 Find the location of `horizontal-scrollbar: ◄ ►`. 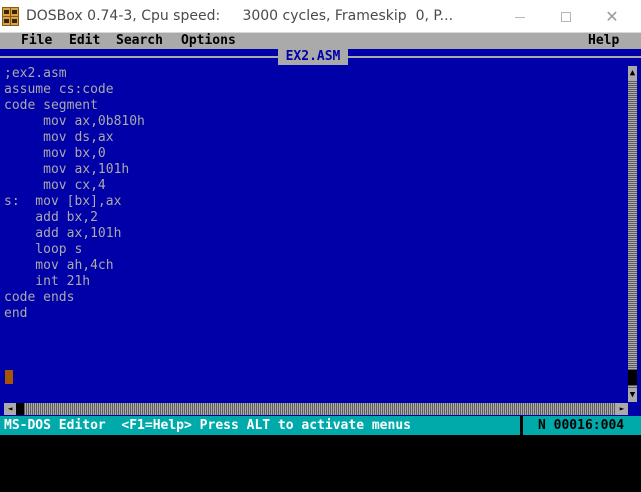

horizontal-scrollbar: ◄ ► is located at coordinates (316, 409).